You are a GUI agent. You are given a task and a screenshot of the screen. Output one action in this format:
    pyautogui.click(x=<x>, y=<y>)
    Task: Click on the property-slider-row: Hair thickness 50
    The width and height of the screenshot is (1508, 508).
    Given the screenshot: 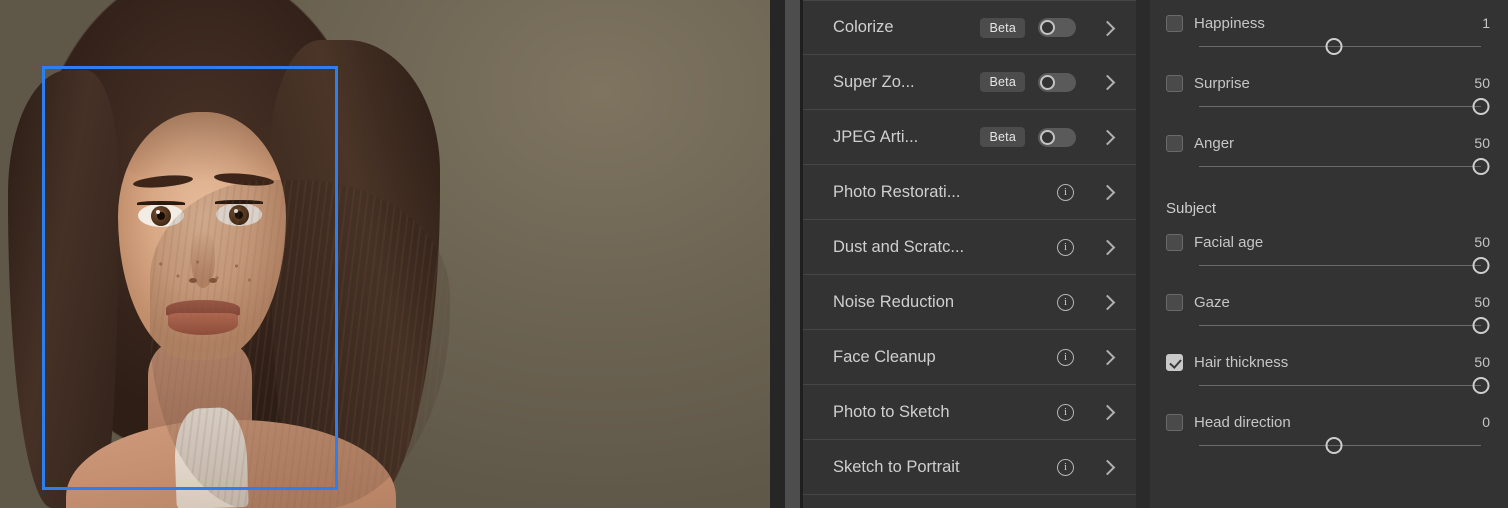 What is the action you would take?
    pyautogui.click(x=1328, y=369)
    